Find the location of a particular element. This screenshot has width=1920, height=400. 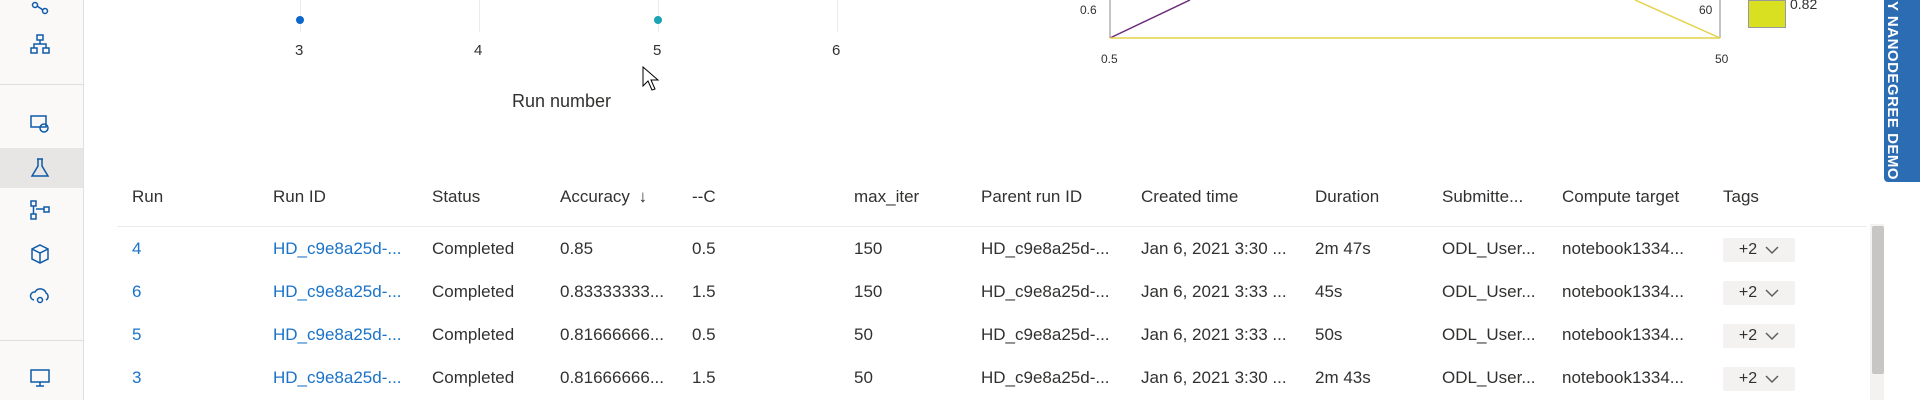

column-header-run-id: Run ID is located at coordinates (299, 203).